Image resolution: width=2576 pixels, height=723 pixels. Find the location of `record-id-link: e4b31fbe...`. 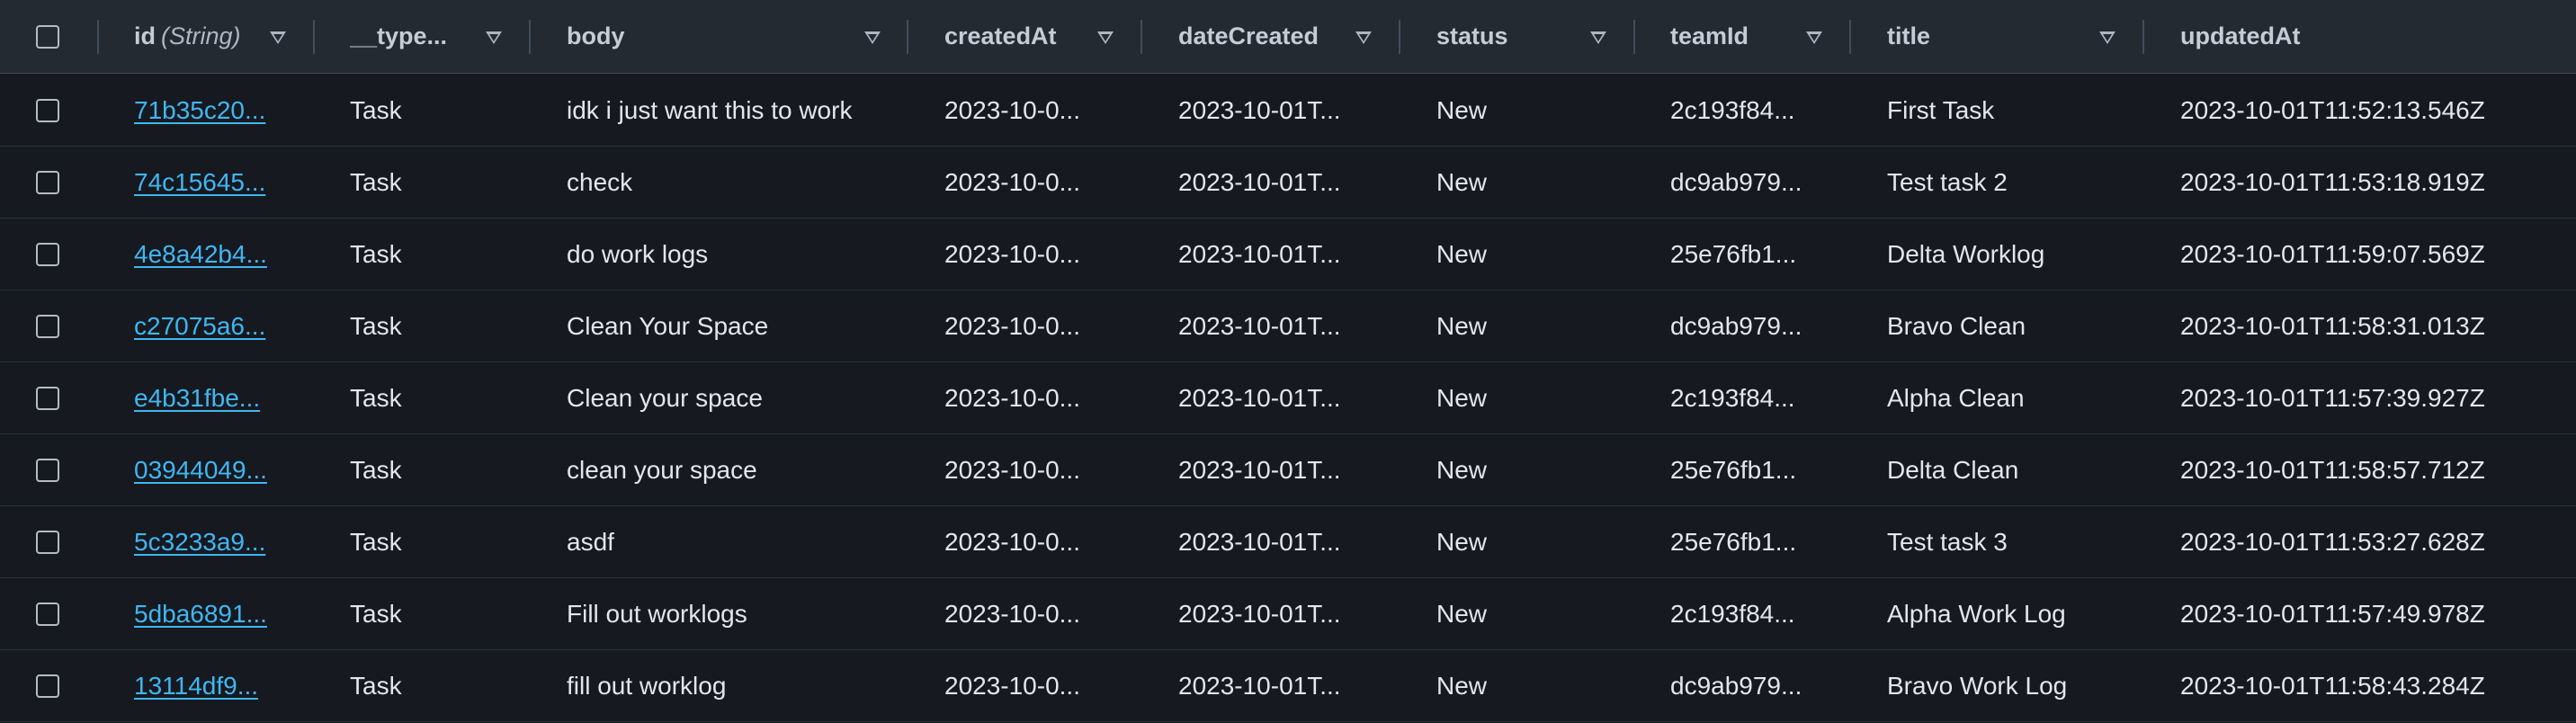

record-id-link: e4b31fbe... is located at coordinates (197, 398).